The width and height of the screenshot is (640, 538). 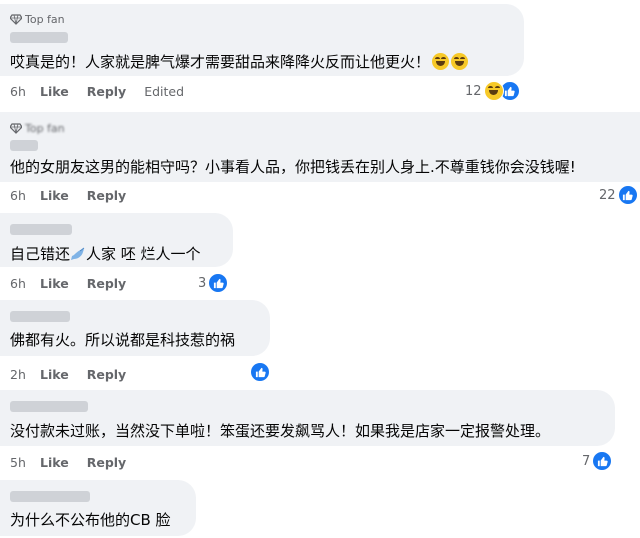 What do you see at coordinates (123, 340) in the screenshot?
I see `comment-text: 佛都有火。所以说都是科技惹的祸` at bounding box center [123, 340].